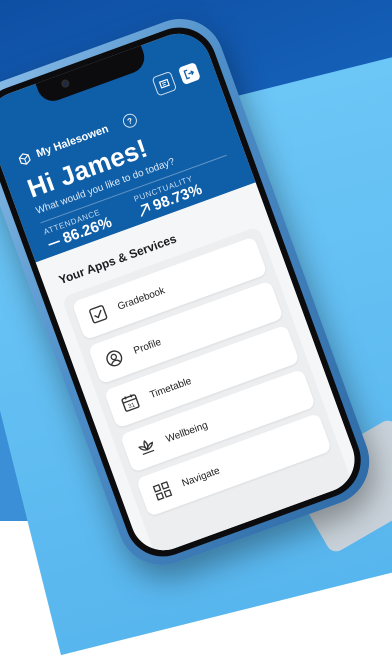 The width and height of the screenshot is (392, 655). I want to click on app-label: Timetable, so click(170, 388).